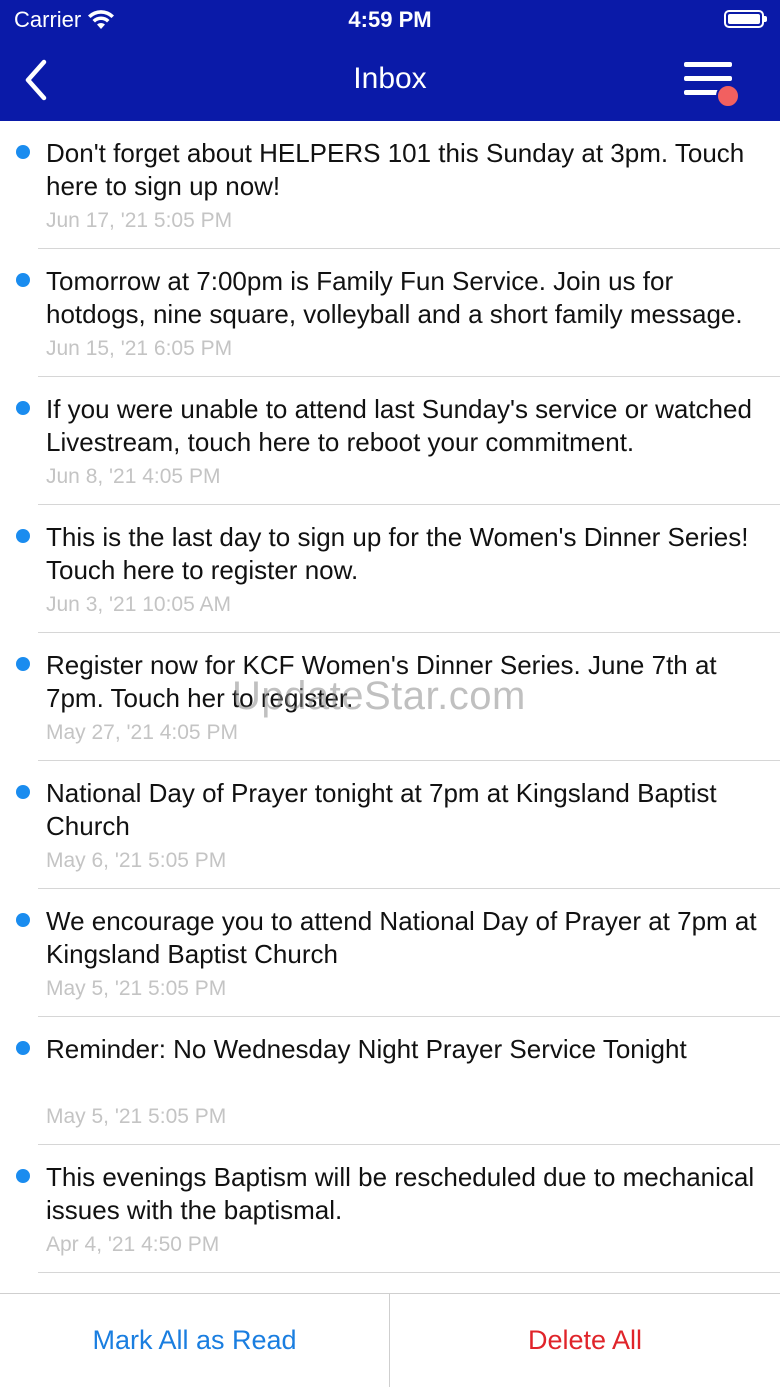 The height and width of the screenshot is (1387, 780). I want to click on app-header: Carrier 4:59 PM Inbox, so click(390, 60).